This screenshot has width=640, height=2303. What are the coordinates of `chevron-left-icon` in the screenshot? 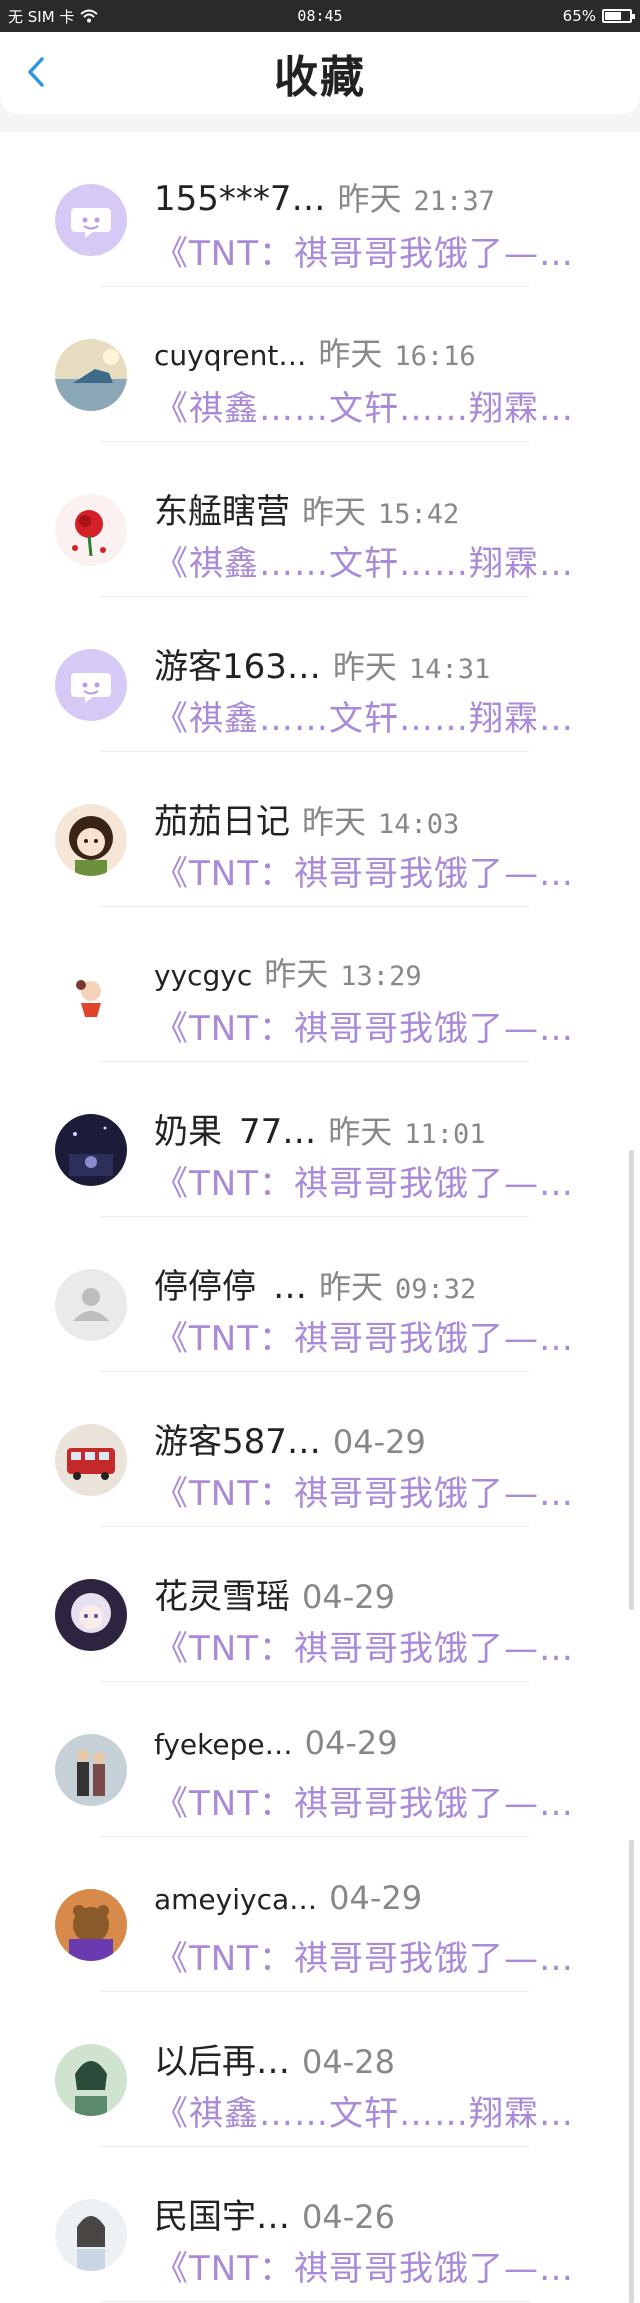 It's located at (36, 72).